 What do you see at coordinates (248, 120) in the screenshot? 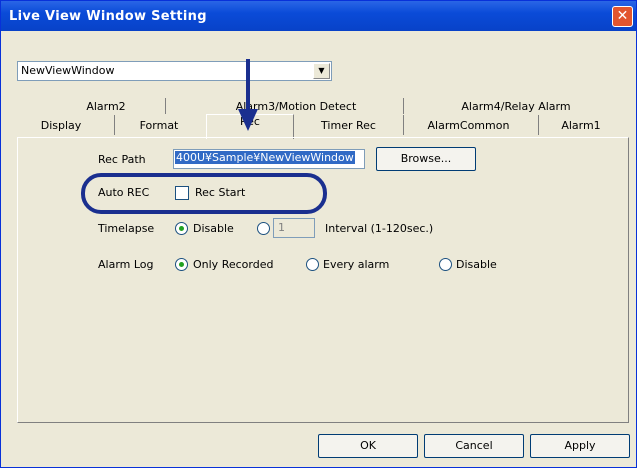
I see `annotation-arrowhead` at bounding box center [248, 120].